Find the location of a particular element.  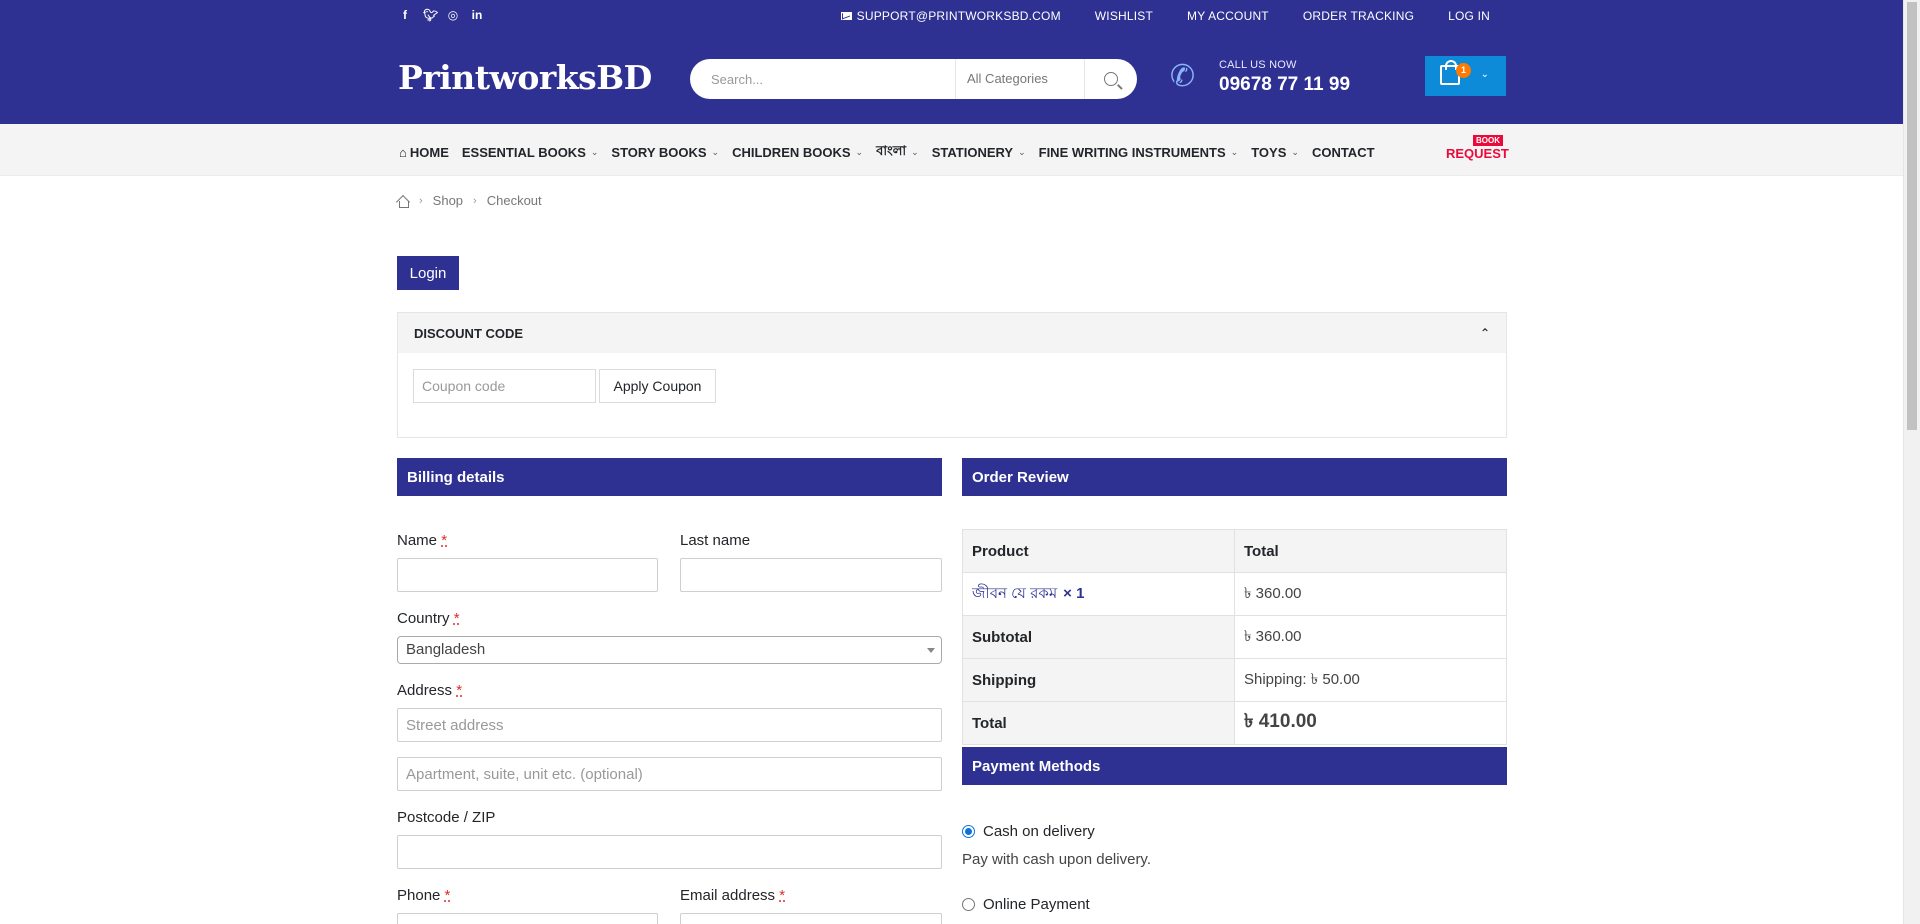

search-bar: All Categories is located at coordinates (913, 79).